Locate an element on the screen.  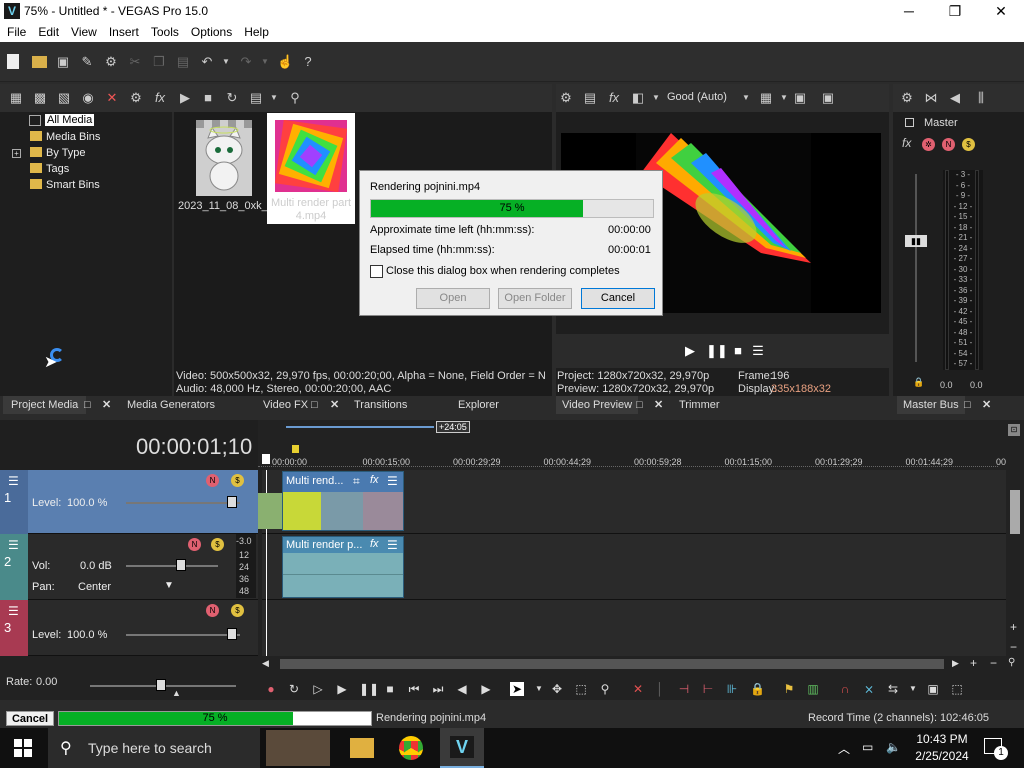
menu-options: Options is located at coordinates (210, 30).